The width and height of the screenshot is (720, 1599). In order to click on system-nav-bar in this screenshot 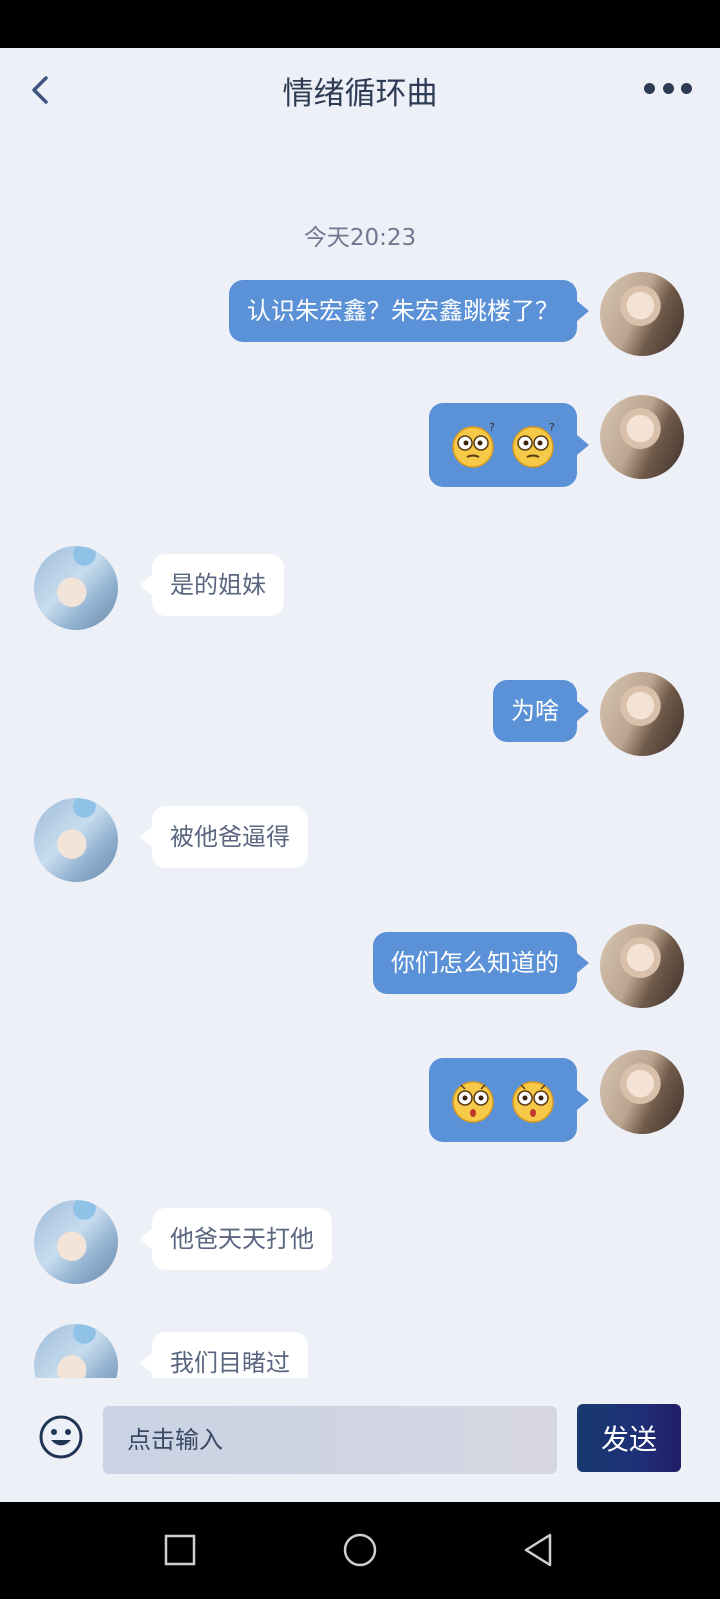, I will do `click(360, 1550)`.